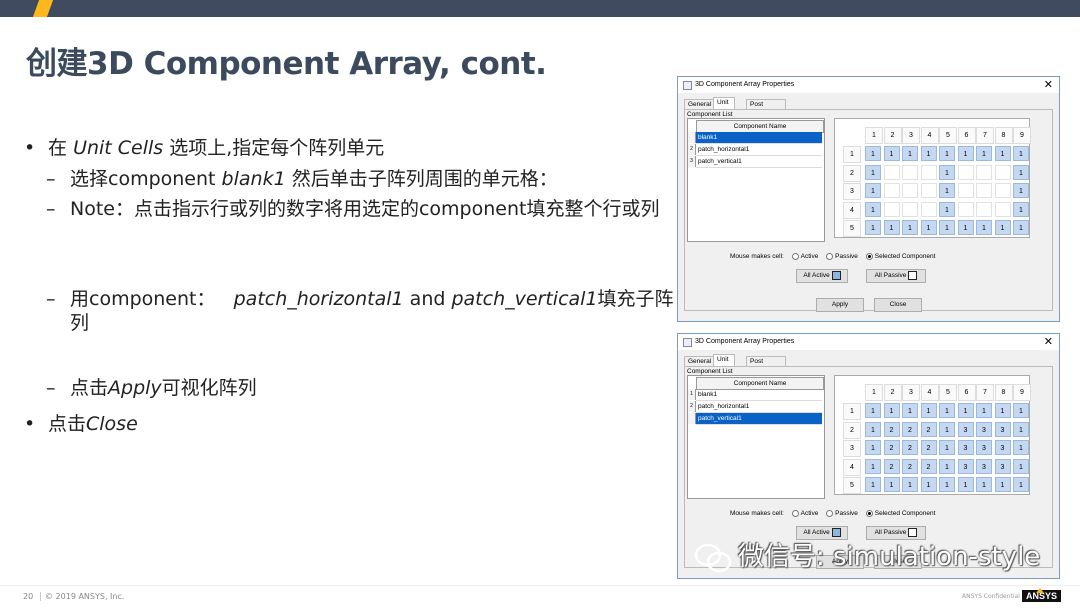 Image resolution: width=1080 pixels, height=609 pixels. I want to click on grid-column-header: 7, so click(985, 392).